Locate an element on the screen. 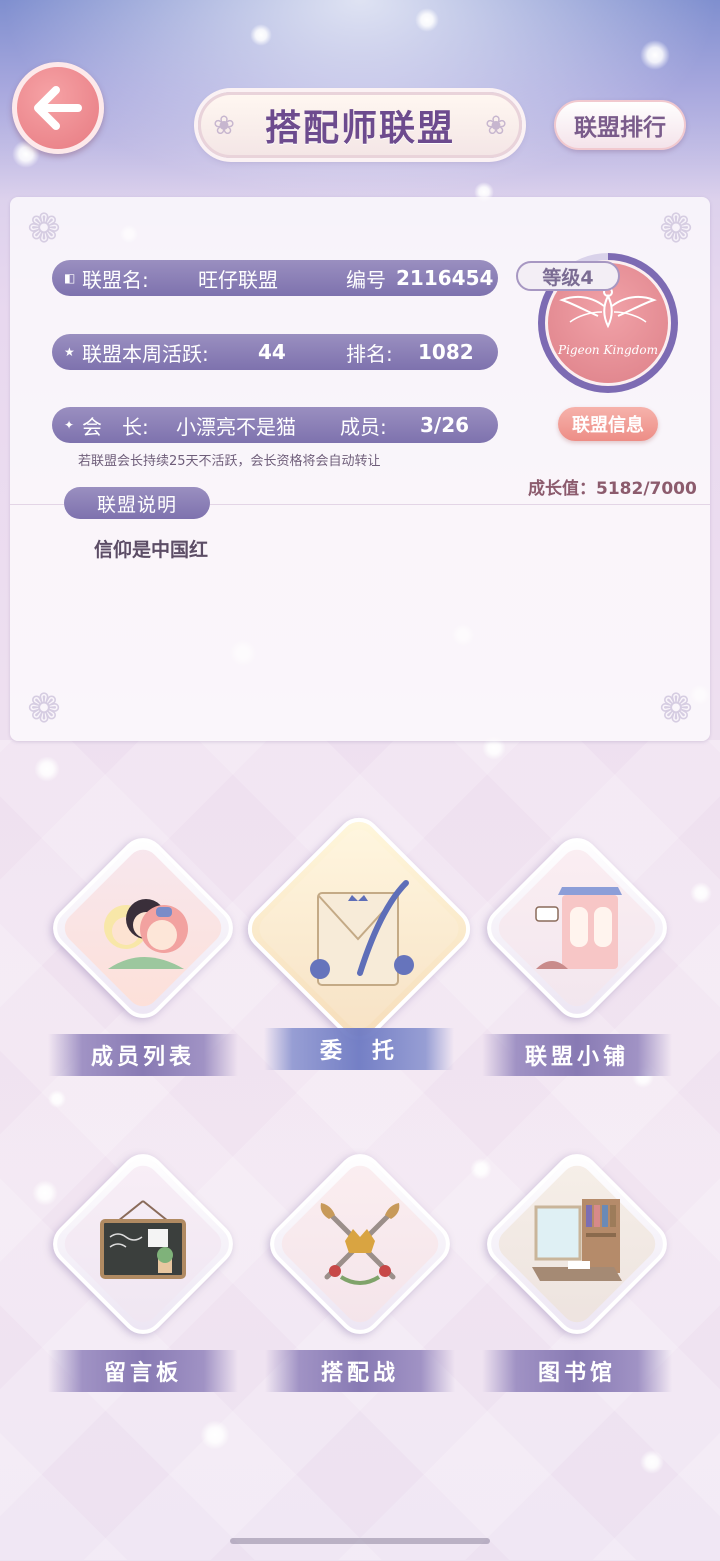  leader-row: ✦ 会 长: 小漂亮不是猫 成员: 3/26 is located at coordinates (275, 425).